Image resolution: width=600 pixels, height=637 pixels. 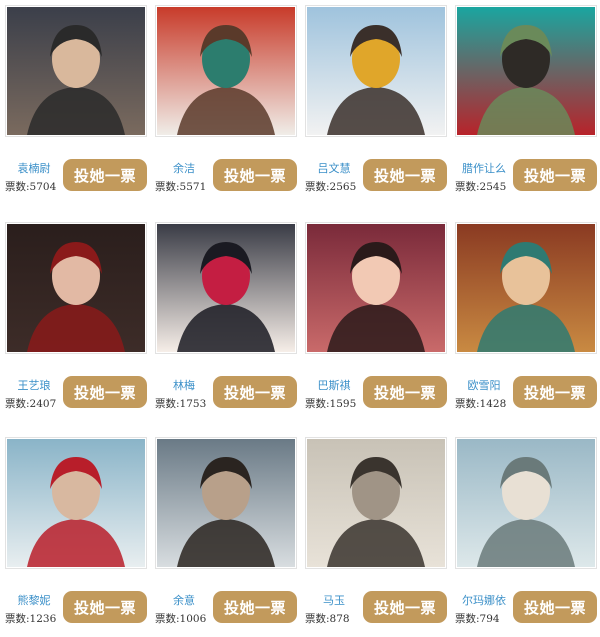 I want to click on contestant-card: 欧雪阳票数:1428 投她一票, so click(x=526, y=322).